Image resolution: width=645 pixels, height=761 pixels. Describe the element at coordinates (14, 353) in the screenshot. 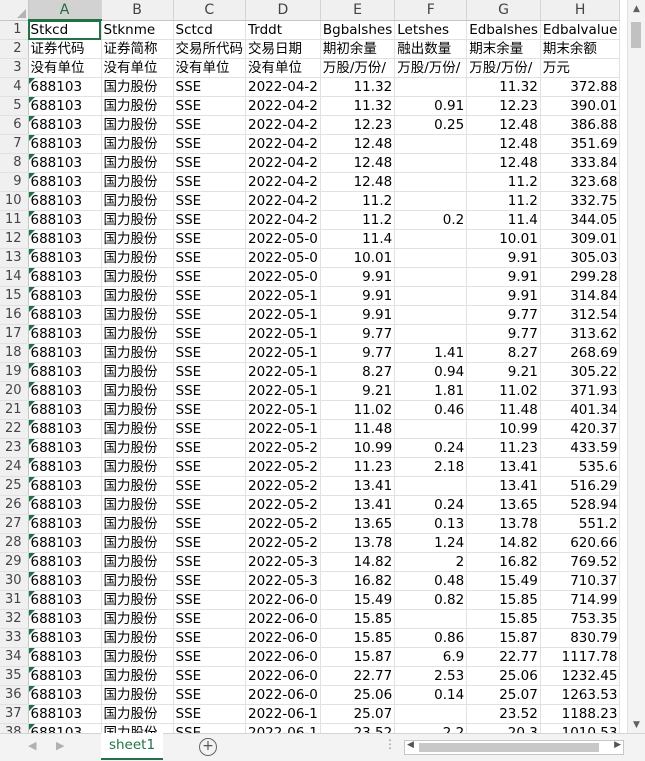

I see `row-header: 18` at that location.